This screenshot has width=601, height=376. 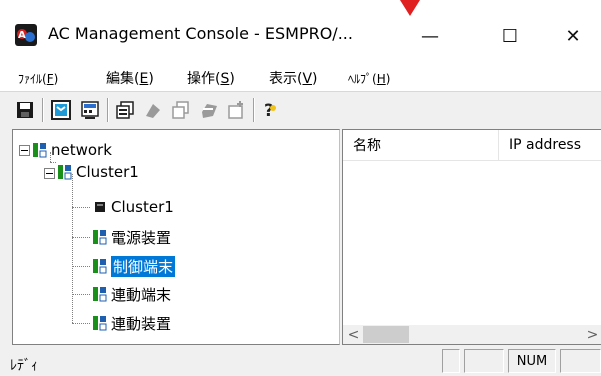 I want to click on expand-toggle-network, so click(x=24, y=150).